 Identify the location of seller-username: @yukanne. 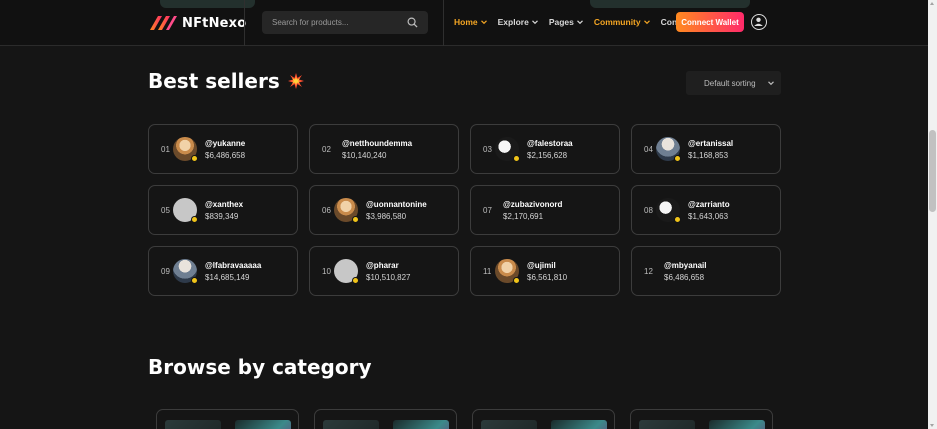
(225, 143).